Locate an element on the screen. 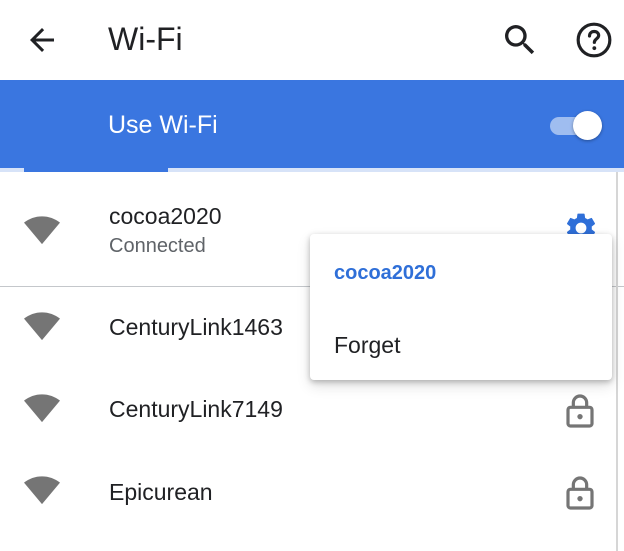 This screenshot has height=551, width=624. network-name: CenturyLink1463 is located at coordinates (196, 327).